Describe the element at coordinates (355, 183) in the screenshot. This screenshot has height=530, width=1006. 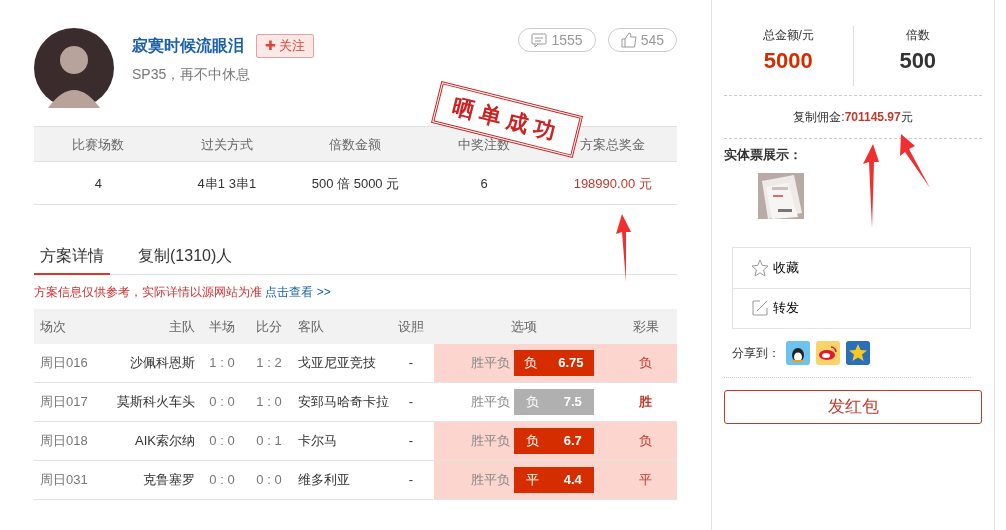
I see `table-cell: 500 倍 5000 元` at that location.